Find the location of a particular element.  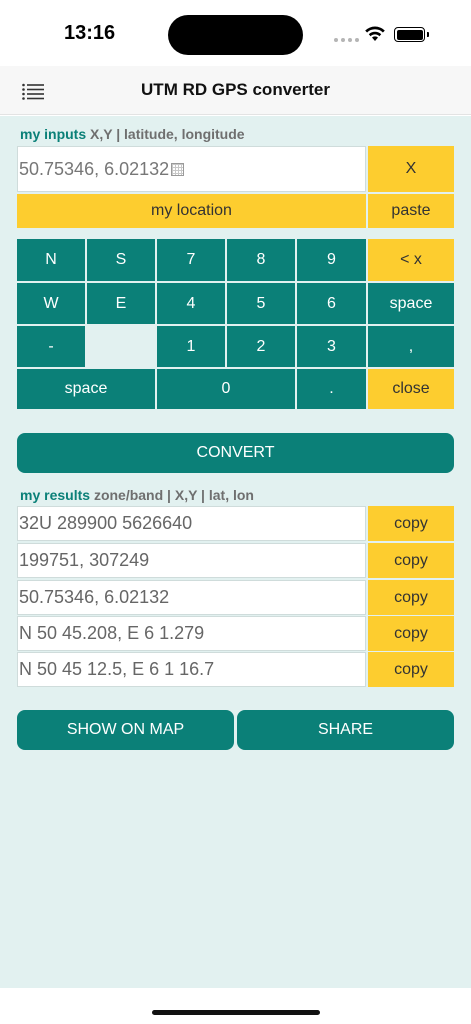

result-utm: 32U 289900 5626640 is located at coordinates (191, 523).